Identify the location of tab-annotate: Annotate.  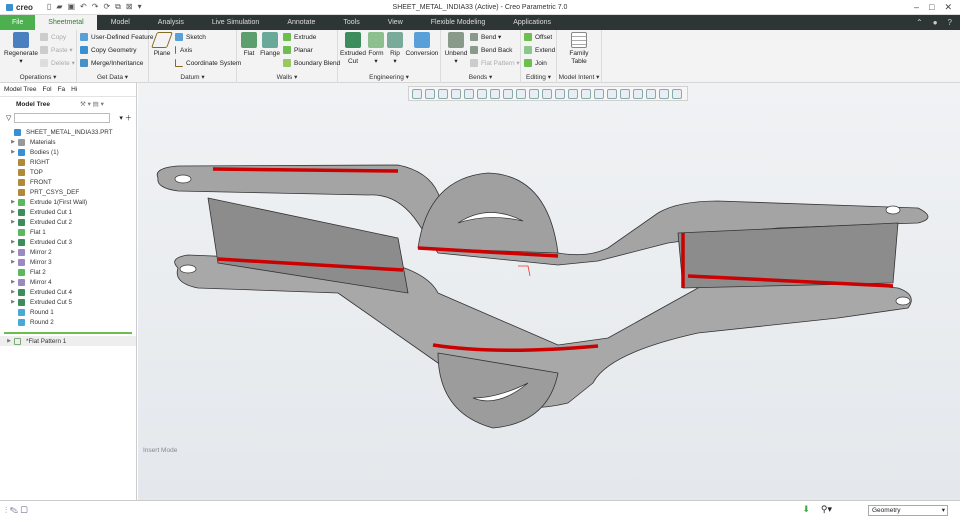
(301, 22).